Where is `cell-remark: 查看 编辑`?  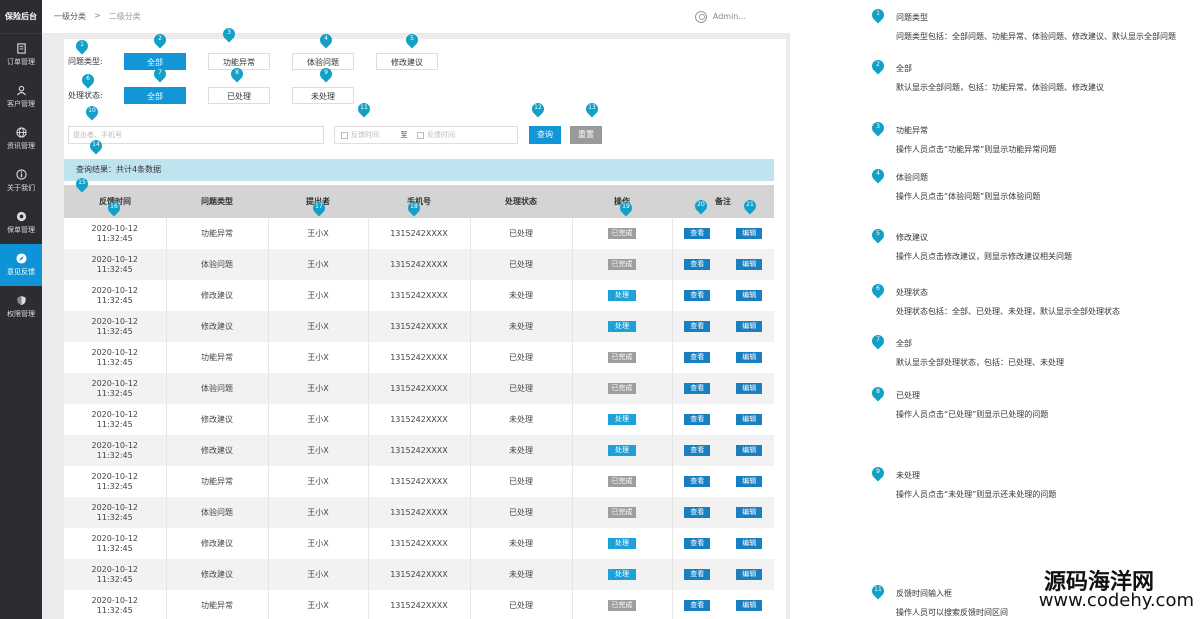
cell-remark: 查看 编辑 is located at coordinates (723, 481).